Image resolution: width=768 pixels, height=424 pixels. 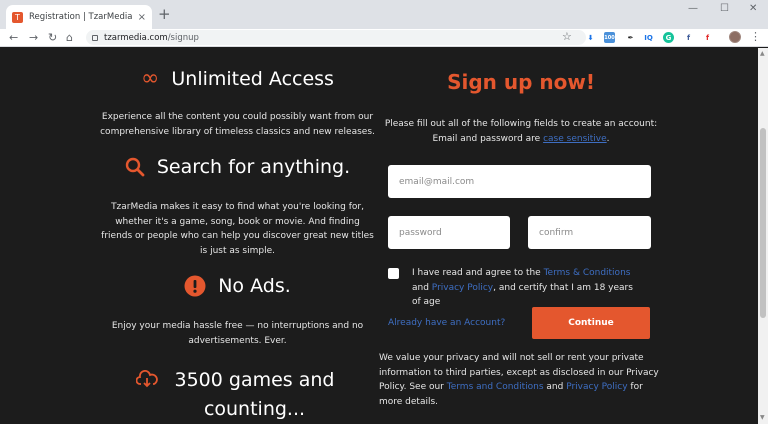 I want to click on grammarly-icon: G, so click(x=668, y=37).